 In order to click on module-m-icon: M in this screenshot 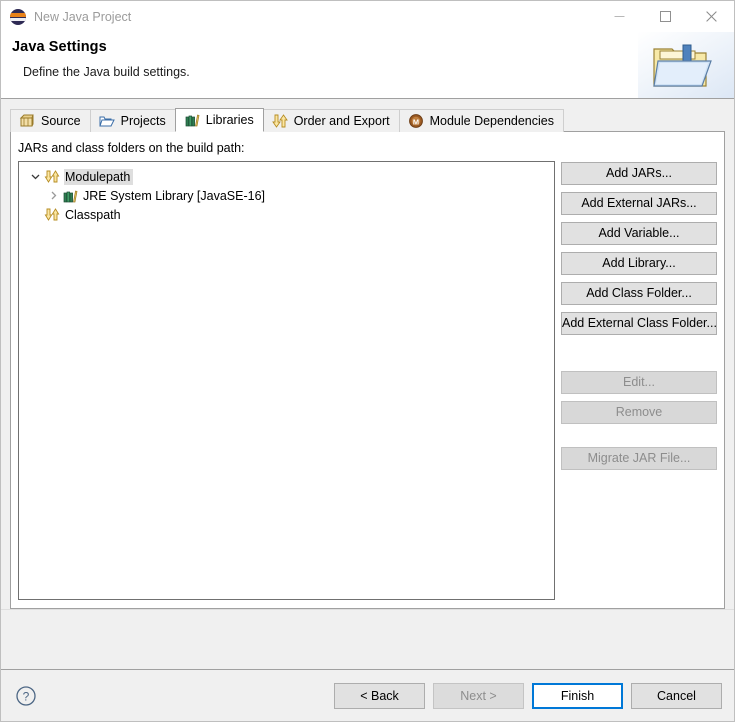, I will do `click(415, 121)`.